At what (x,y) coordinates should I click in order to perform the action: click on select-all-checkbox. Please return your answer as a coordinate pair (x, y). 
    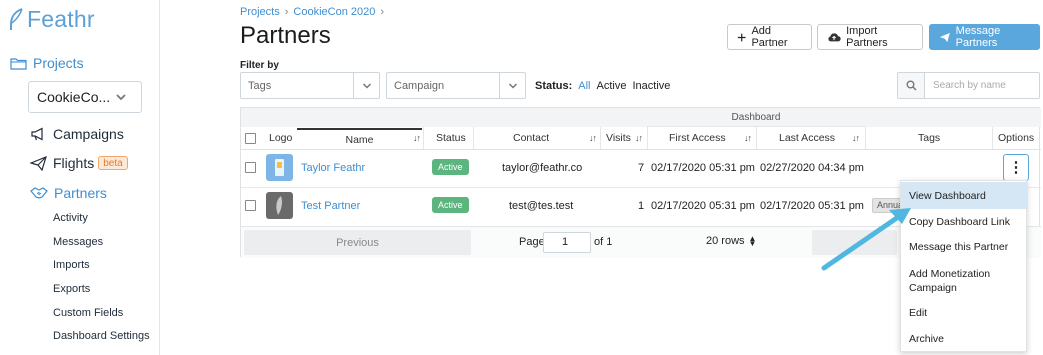
    Looking at the image, I should click on (250, 138).